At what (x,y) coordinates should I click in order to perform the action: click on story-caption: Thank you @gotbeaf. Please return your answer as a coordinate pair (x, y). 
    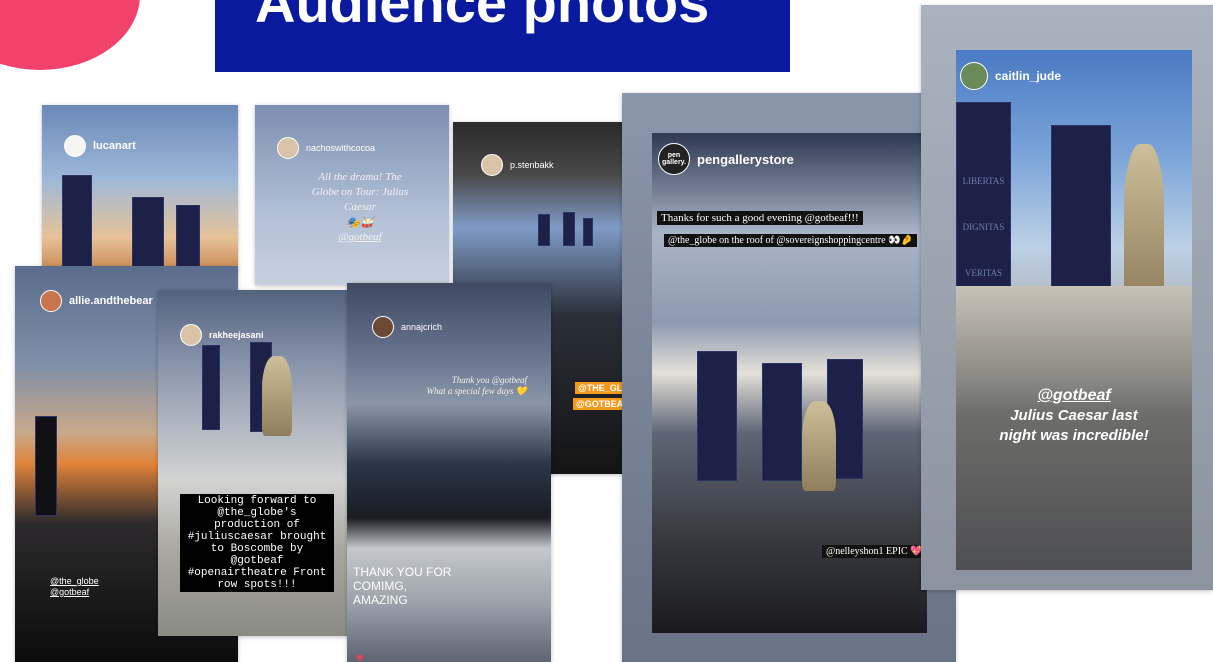
    Looking at the image, I should click on (489, 380).